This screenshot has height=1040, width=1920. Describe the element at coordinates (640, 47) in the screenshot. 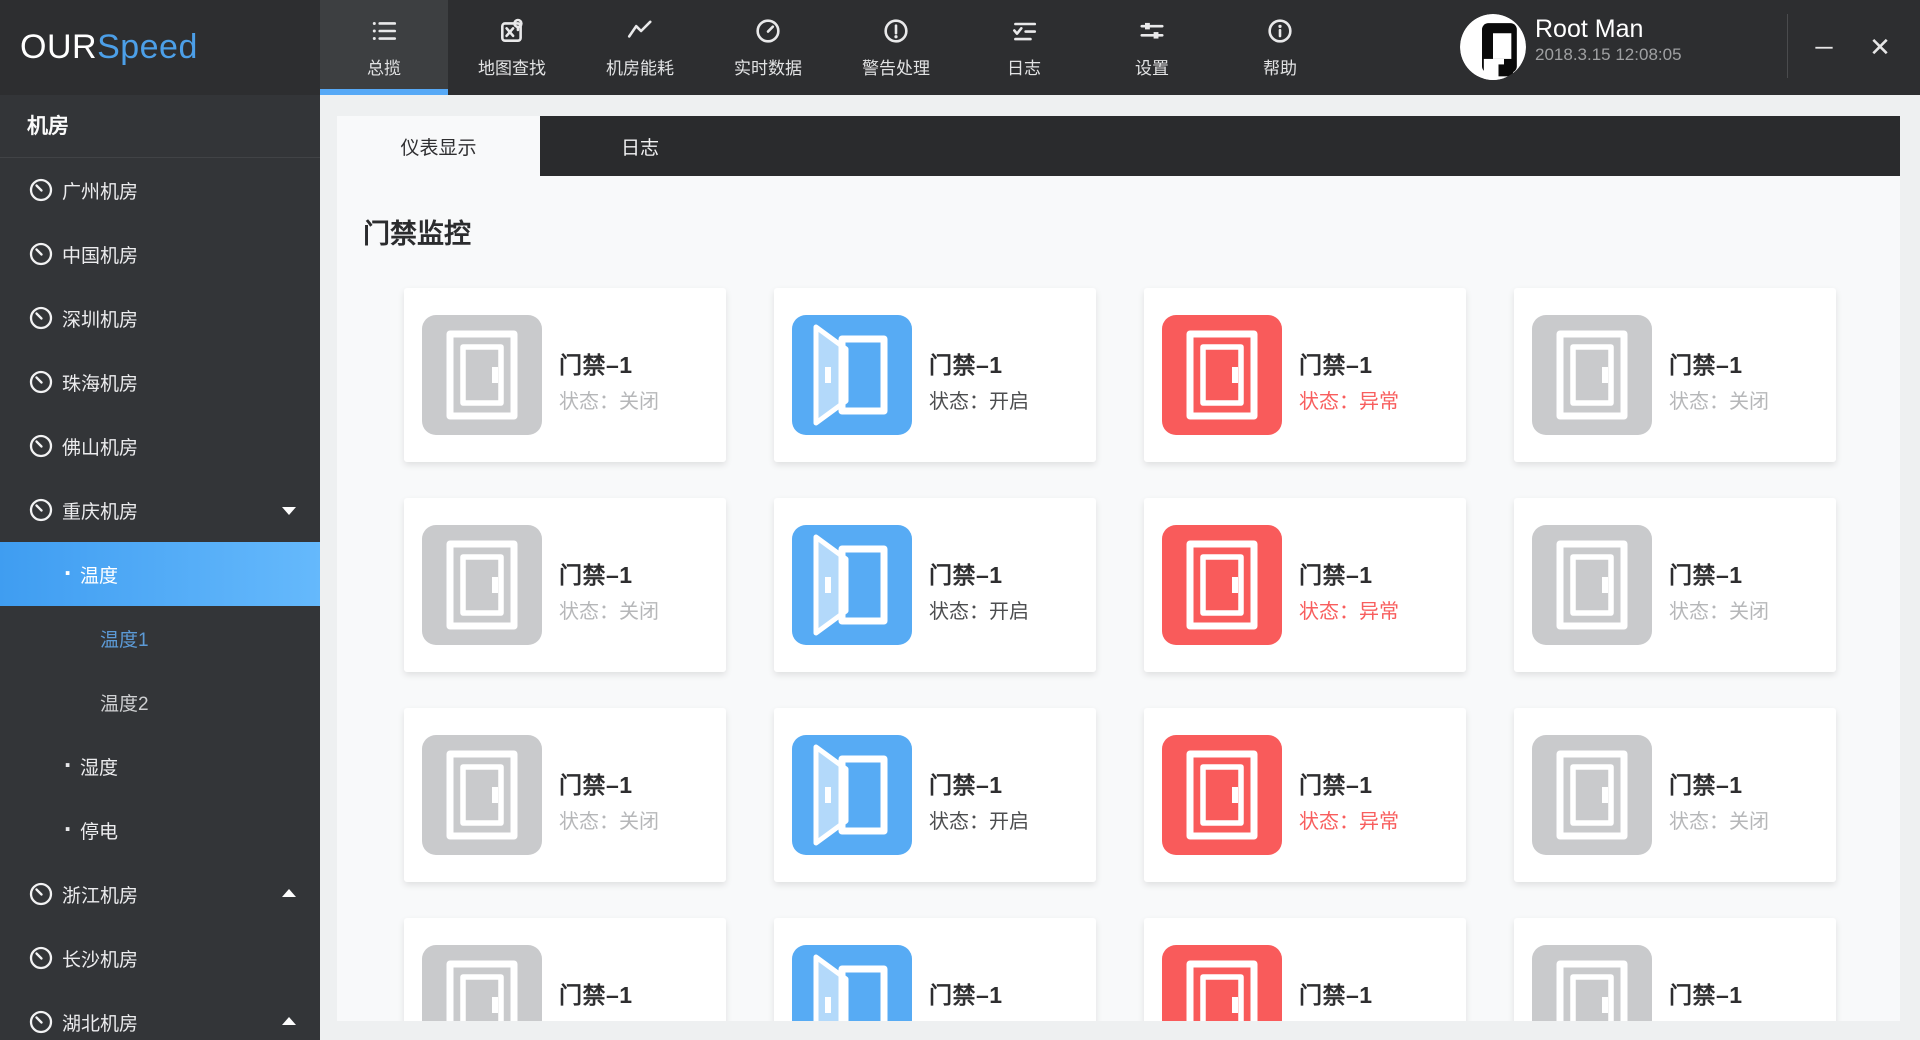

I see `nav-item-3: 机房能耗` at that location.